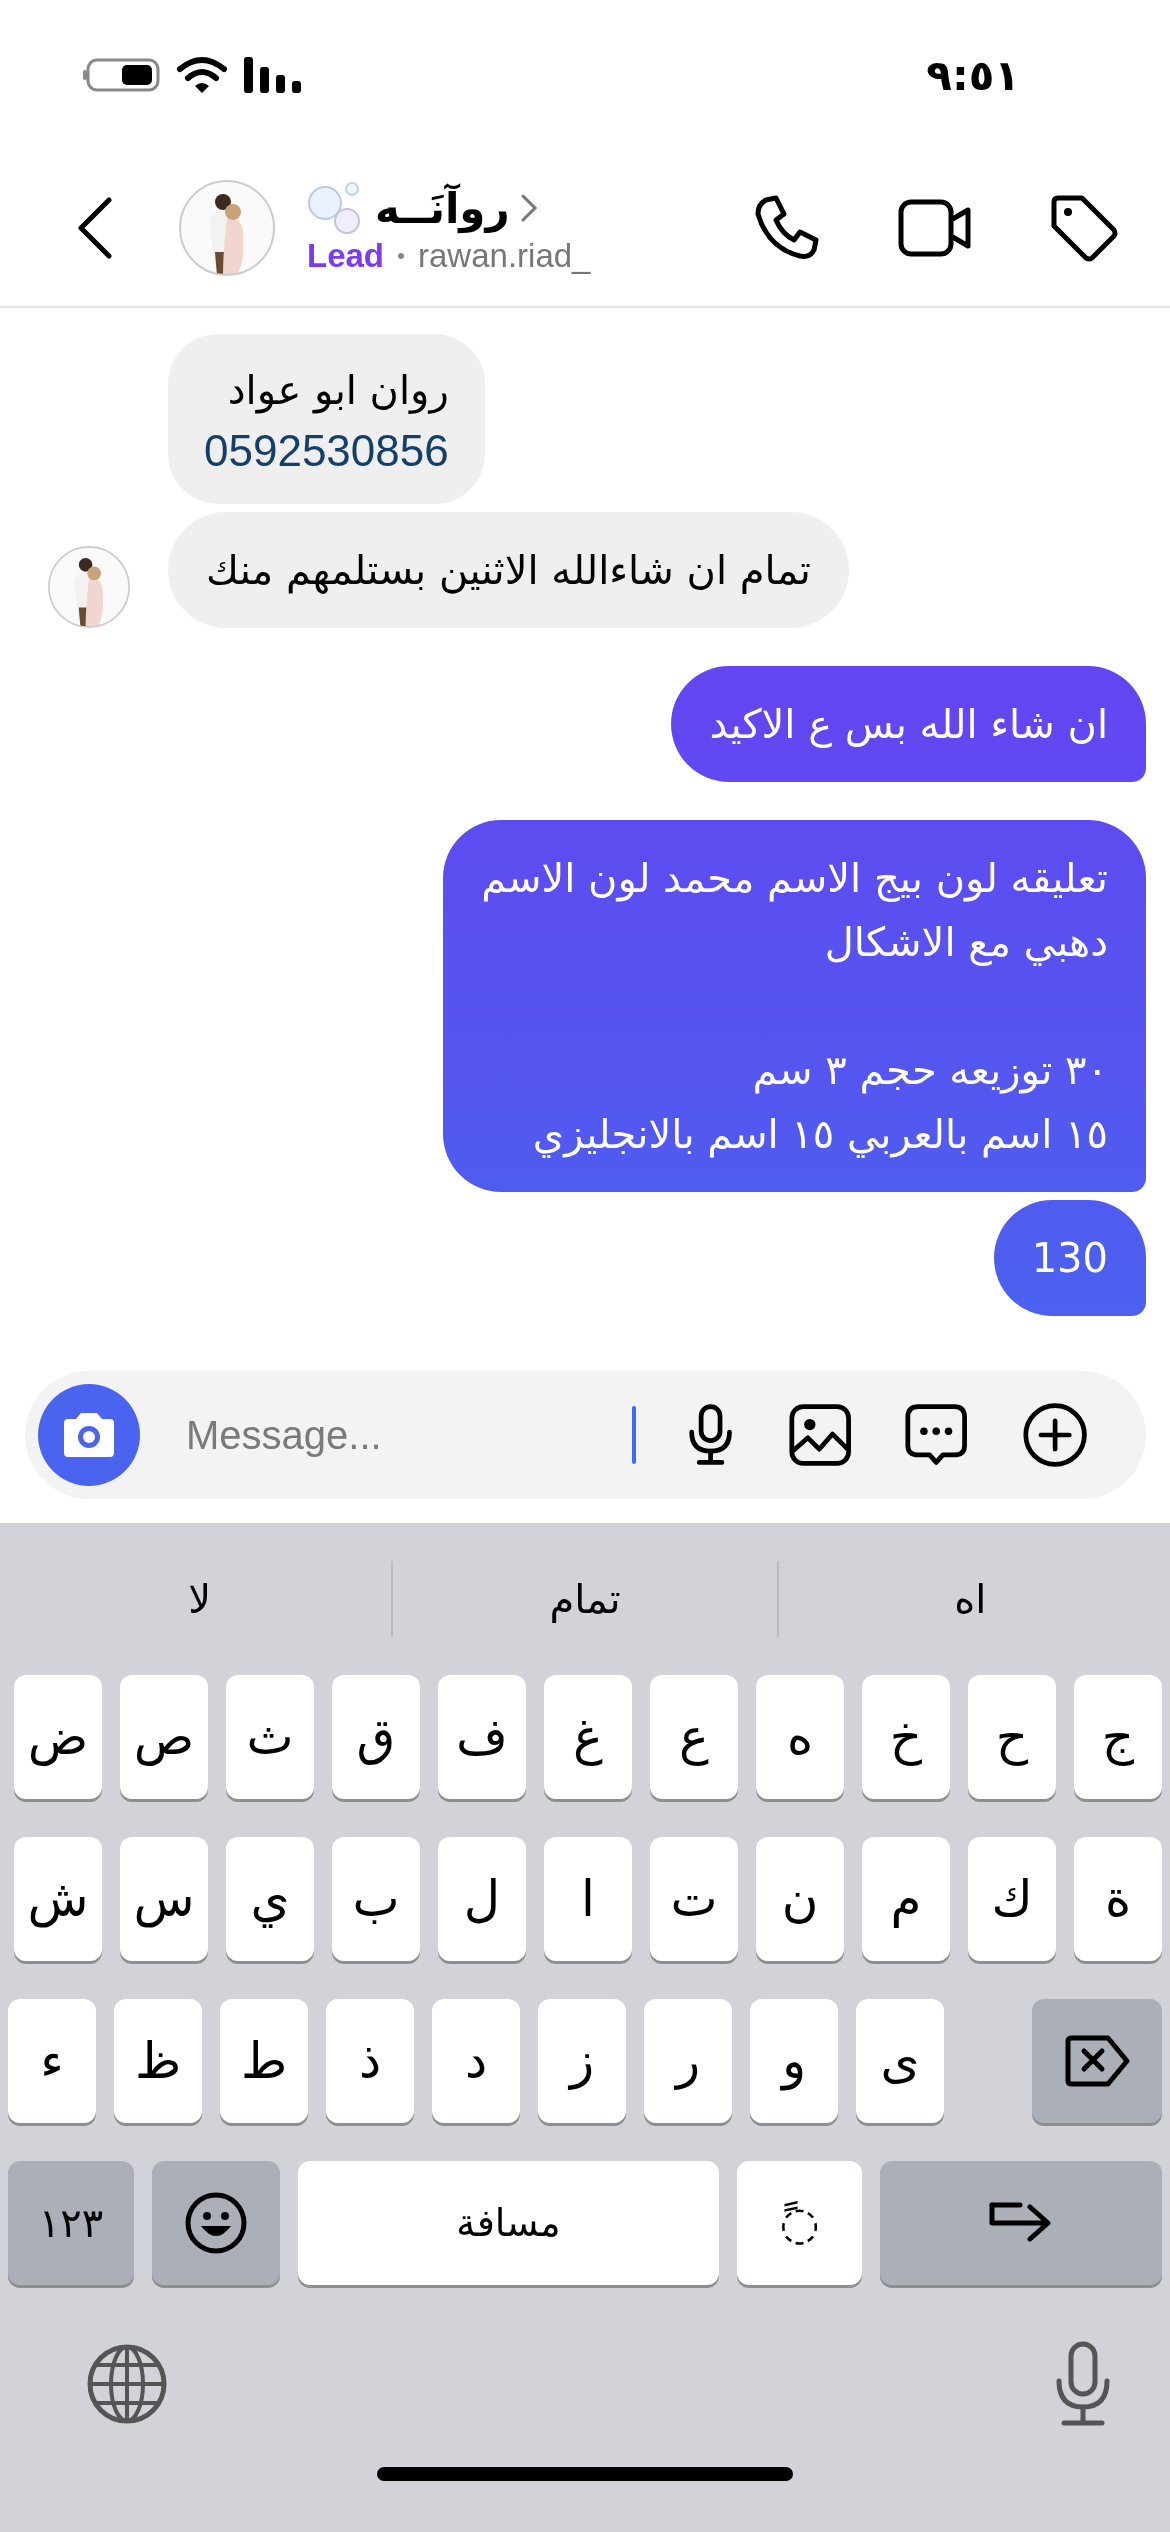 The image size is (1170, 2532). I want to click on key: ف, so click(482, 1737).